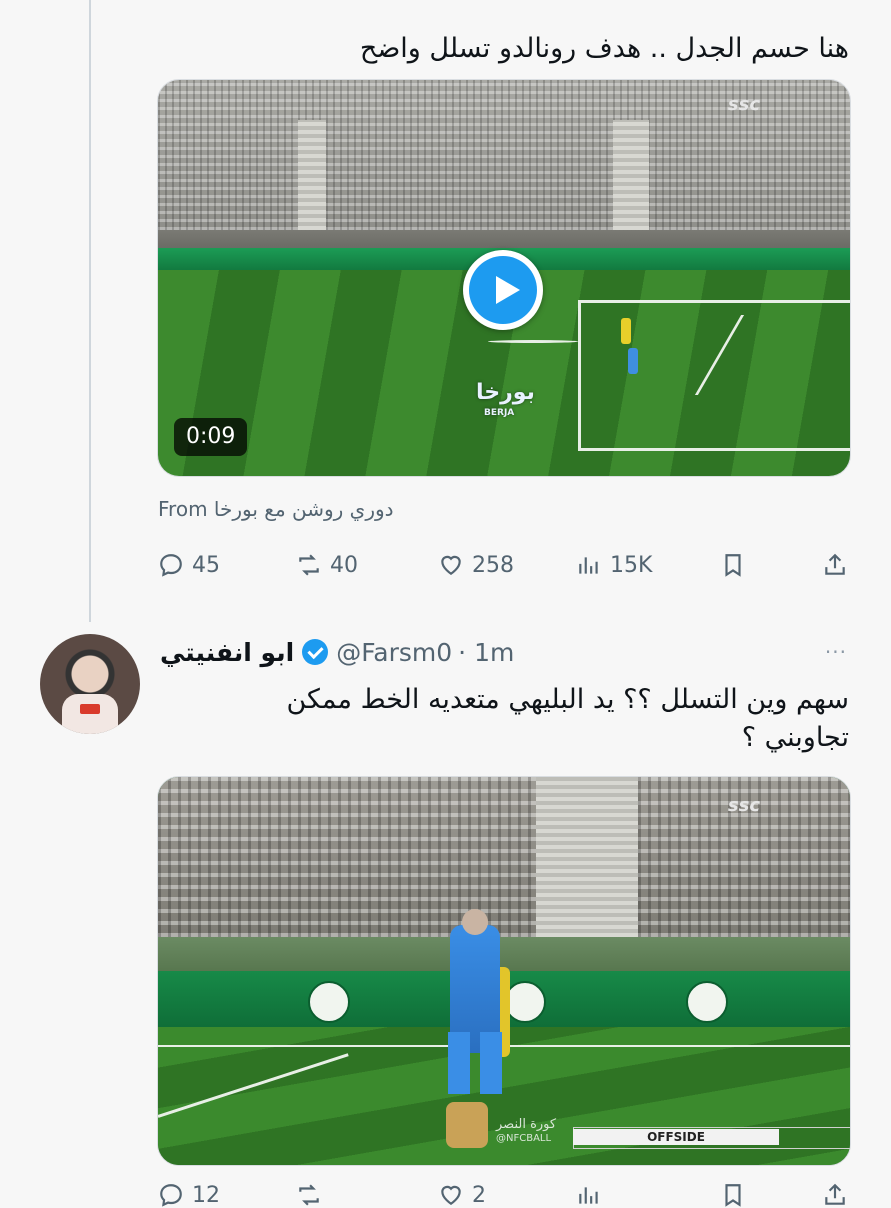 Image resolution: width=891 pixels, height=1208 pixels. What do you see at coordinates (676, 1137) in the screenshot?
I see `offside-label: OFFSIDE` at bounding box center [676, 1137].